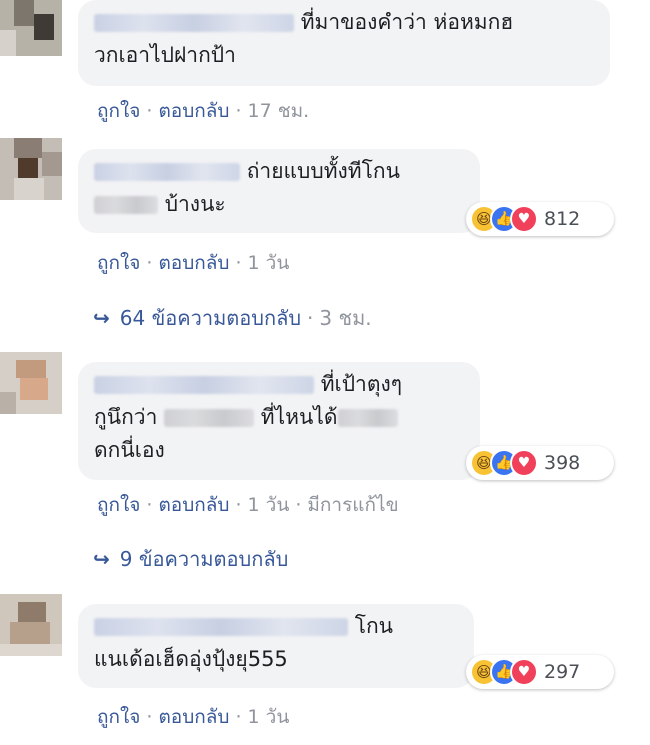  I want to click on comment-text: ที่เป้าตุงๆ, so click(361, 384).